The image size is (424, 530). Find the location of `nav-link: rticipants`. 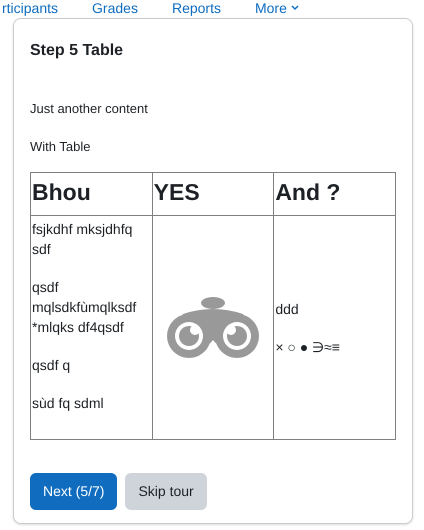

nav-link: rticipants is located at coordinates (30, 8).